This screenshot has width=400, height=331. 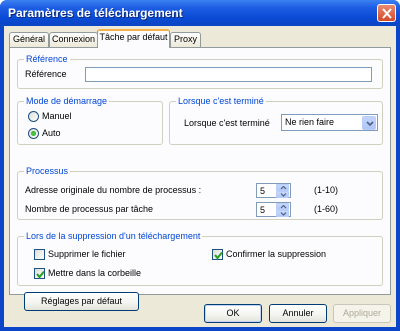 I want to click on reference-label: Référence, so click(x=46, y=74).